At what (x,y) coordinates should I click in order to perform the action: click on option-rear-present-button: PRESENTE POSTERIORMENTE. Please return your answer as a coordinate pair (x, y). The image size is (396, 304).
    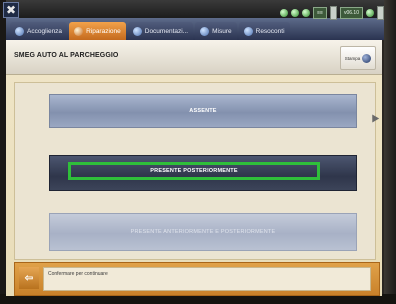
    Looking at the image, I should click on (203, 173).